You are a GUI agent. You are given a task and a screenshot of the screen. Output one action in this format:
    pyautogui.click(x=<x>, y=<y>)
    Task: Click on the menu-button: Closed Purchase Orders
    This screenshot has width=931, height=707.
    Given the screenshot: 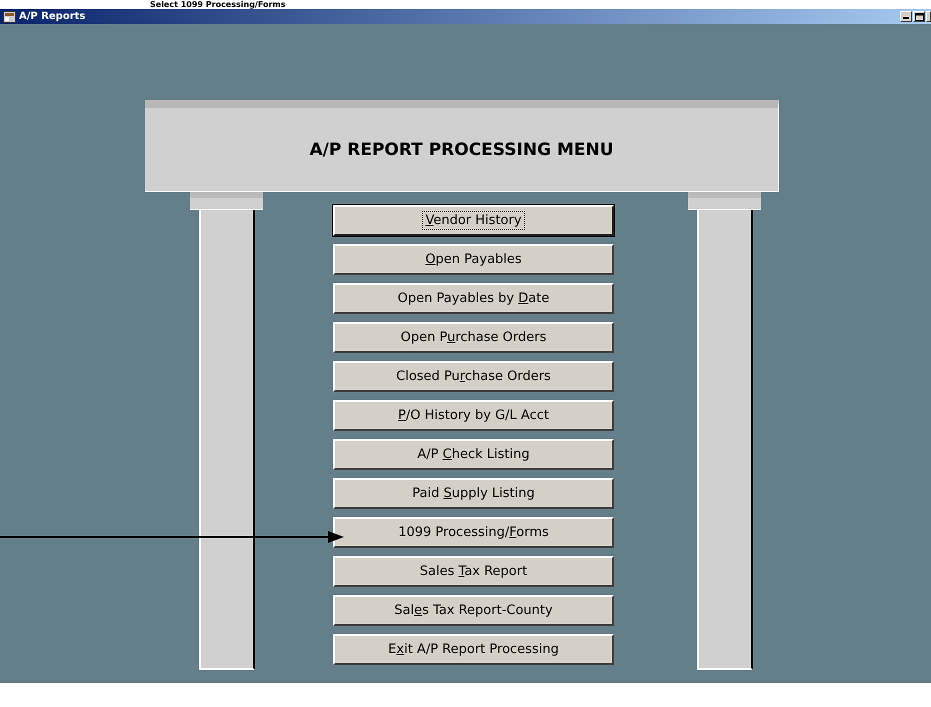 What is the action you would take?
    pyautogui.click(x=473, y=376)
    